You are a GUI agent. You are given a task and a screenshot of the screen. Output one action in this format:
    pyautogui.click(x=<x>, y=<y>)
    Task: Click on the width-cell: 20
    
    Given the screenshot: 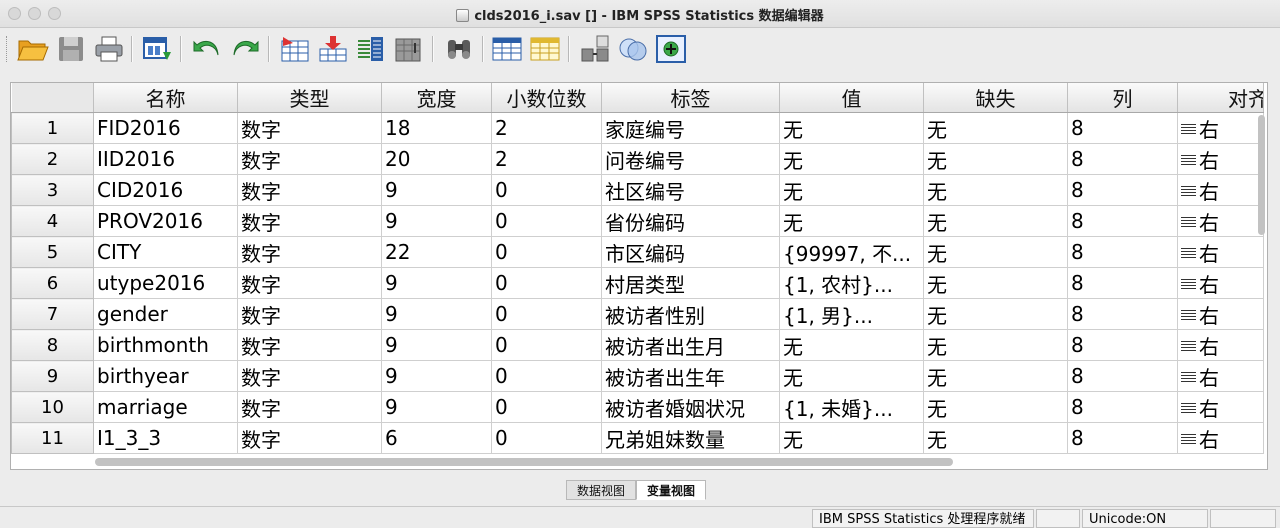 What is the action you would take?
    pyautogui.click(x=436, y=159)
    